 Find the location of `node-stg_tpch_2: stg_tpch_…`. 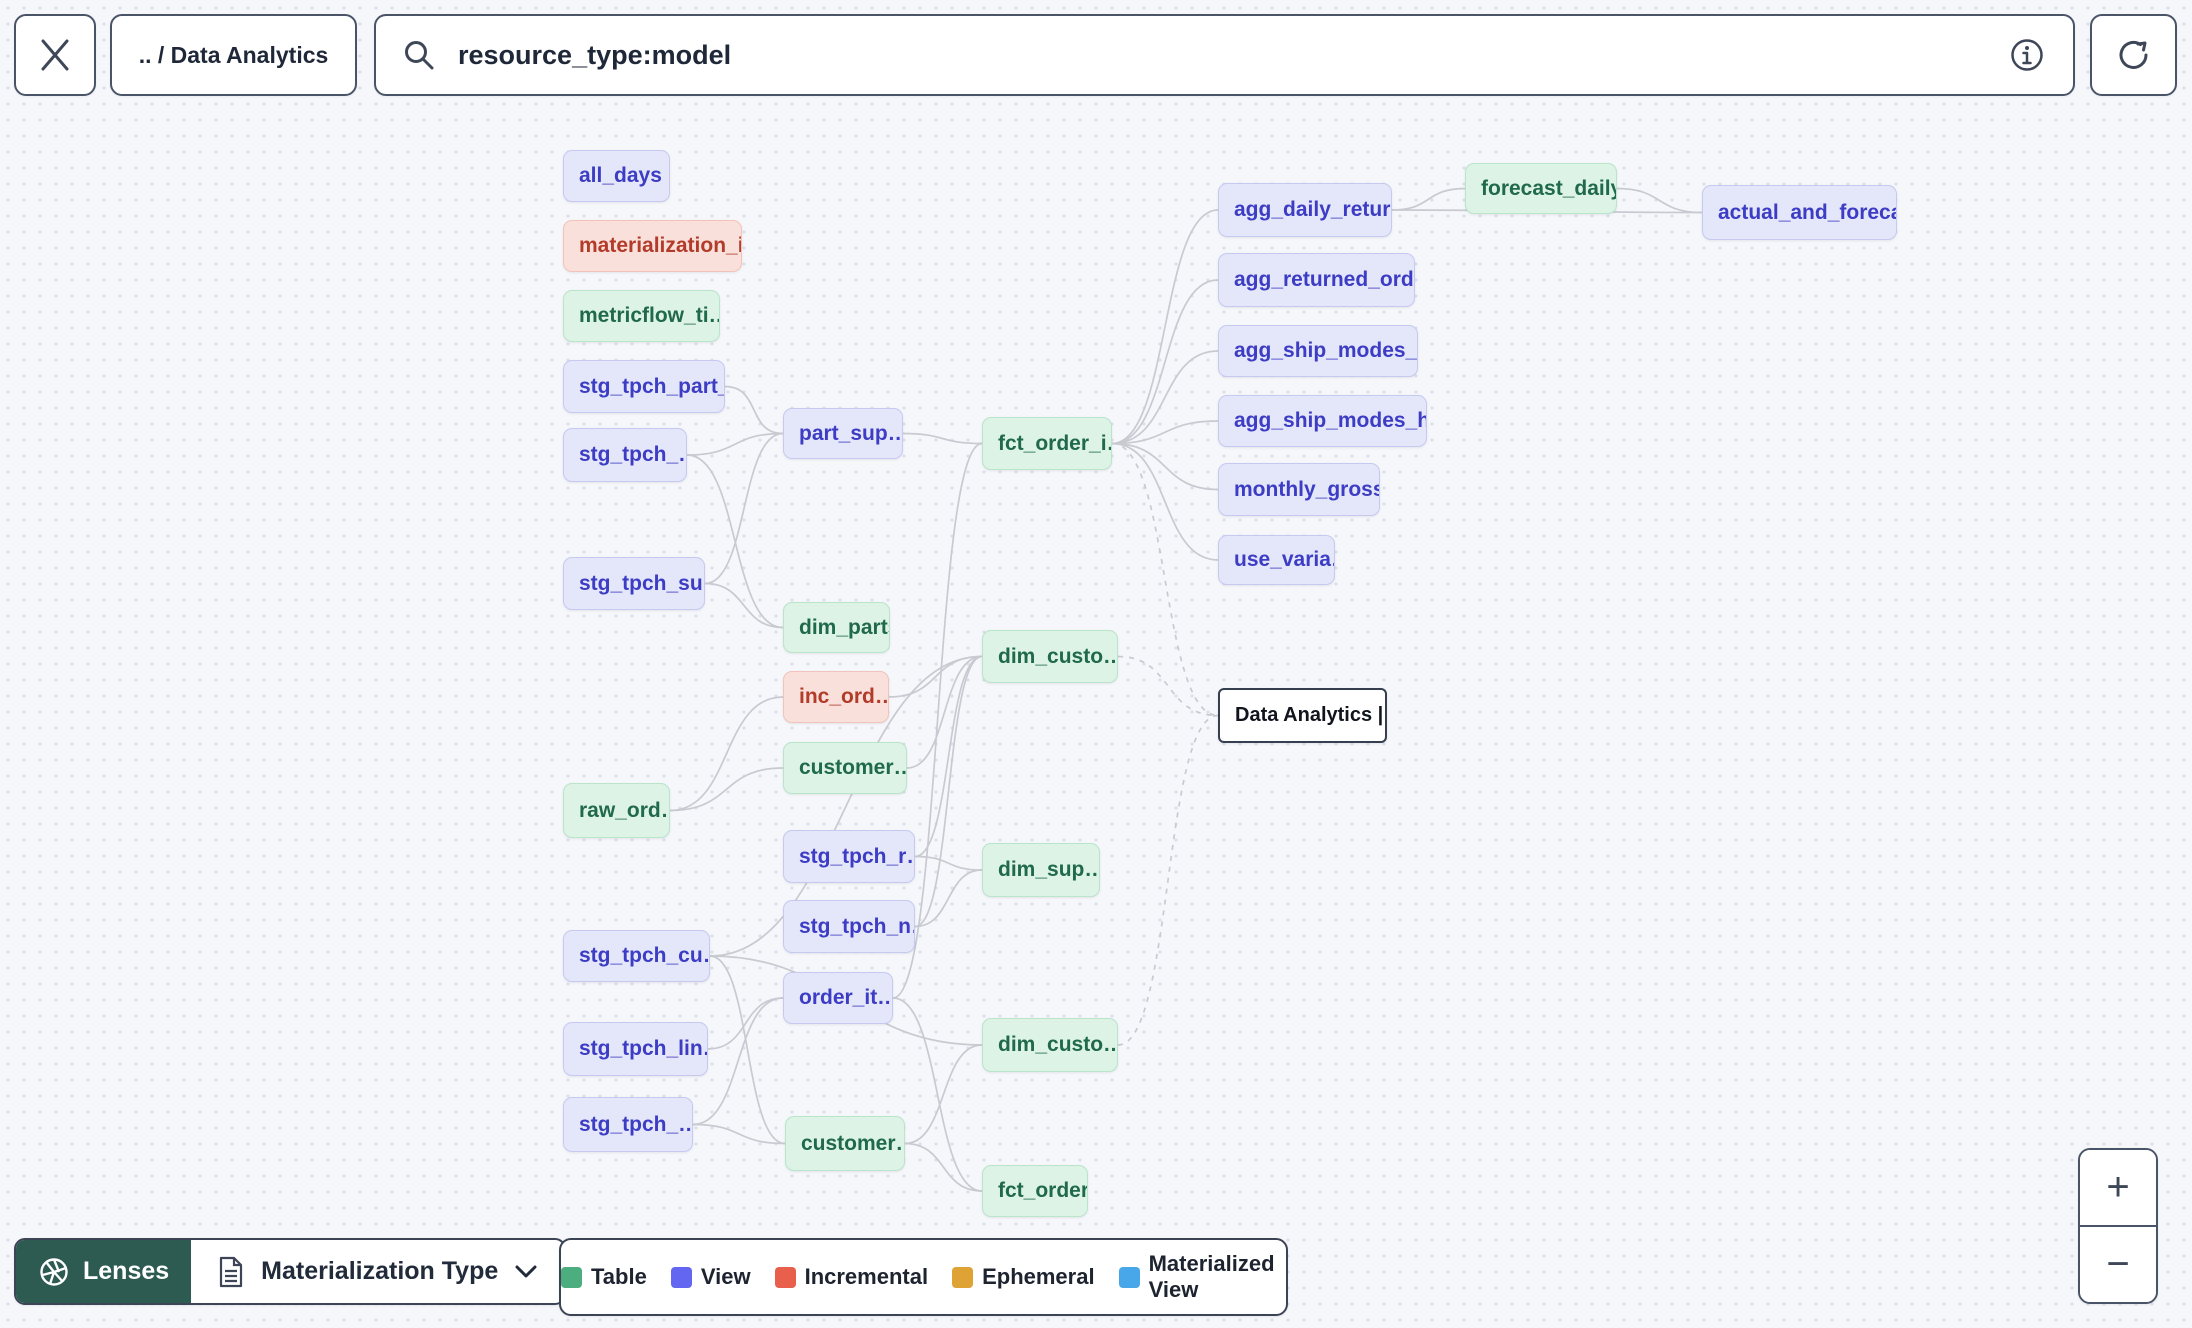

node-stg_tpch_2: stg_tpch_… is located at coordinates (628, 1124).